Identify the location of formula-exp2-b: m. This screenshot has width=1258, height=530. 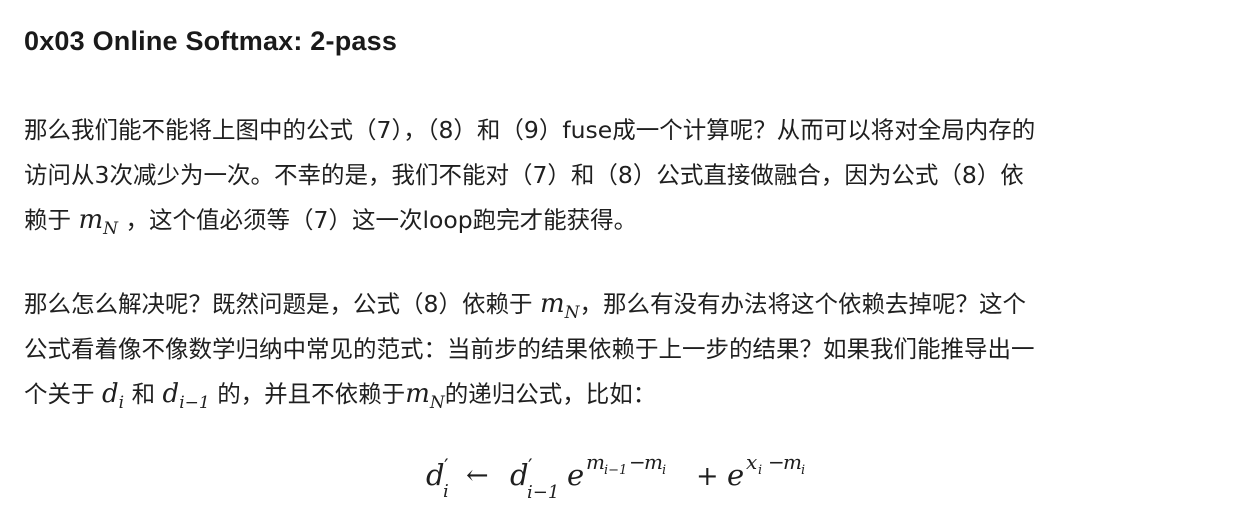
(792, 462).